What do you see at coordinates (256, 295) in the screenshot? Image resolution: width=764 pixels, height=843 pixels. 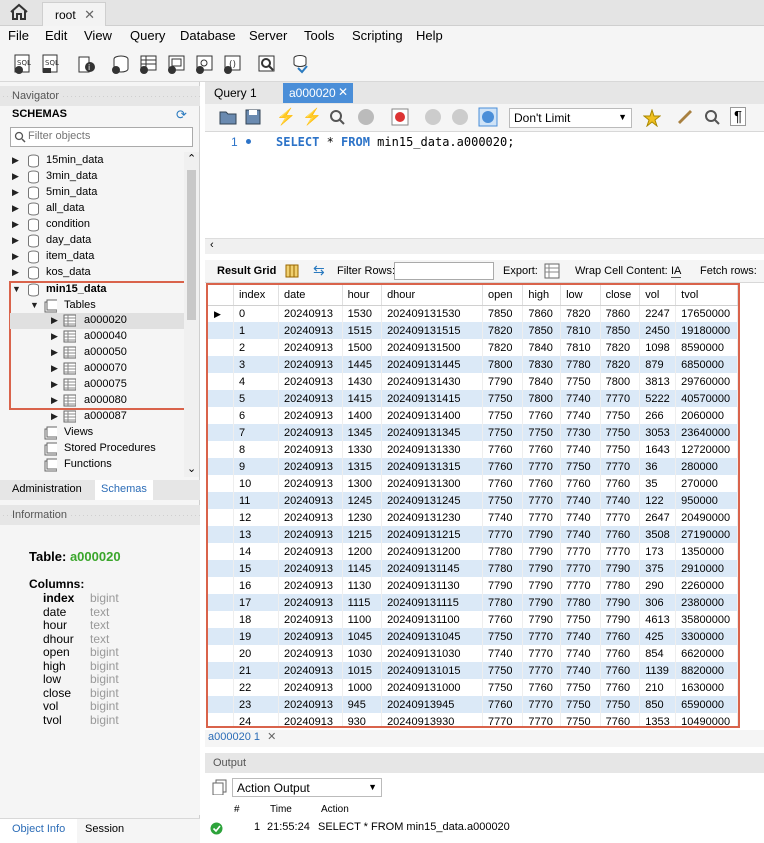 I see `column-header: index` at bounding box center [256, 295].